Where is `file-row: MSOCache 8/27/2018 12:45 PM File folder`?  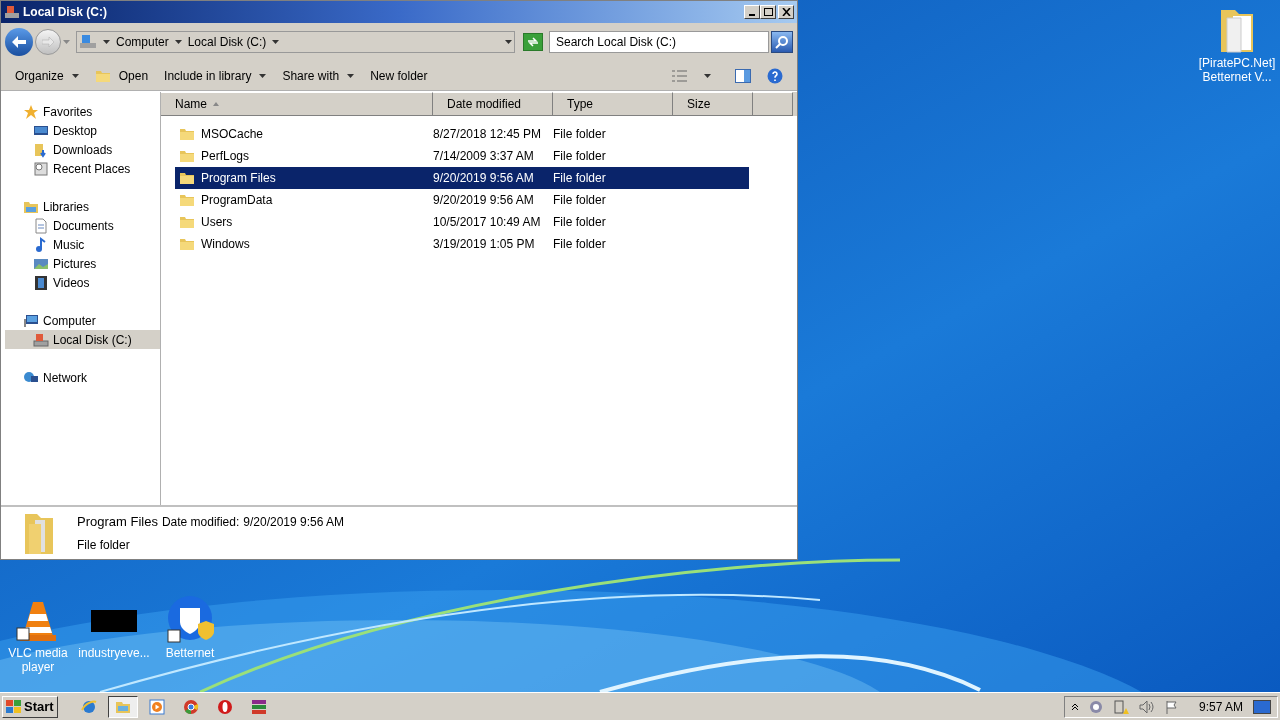 file-row: MSOCache 8/27/2018 12:45 PM File folder is located at coordinates (462, 134).